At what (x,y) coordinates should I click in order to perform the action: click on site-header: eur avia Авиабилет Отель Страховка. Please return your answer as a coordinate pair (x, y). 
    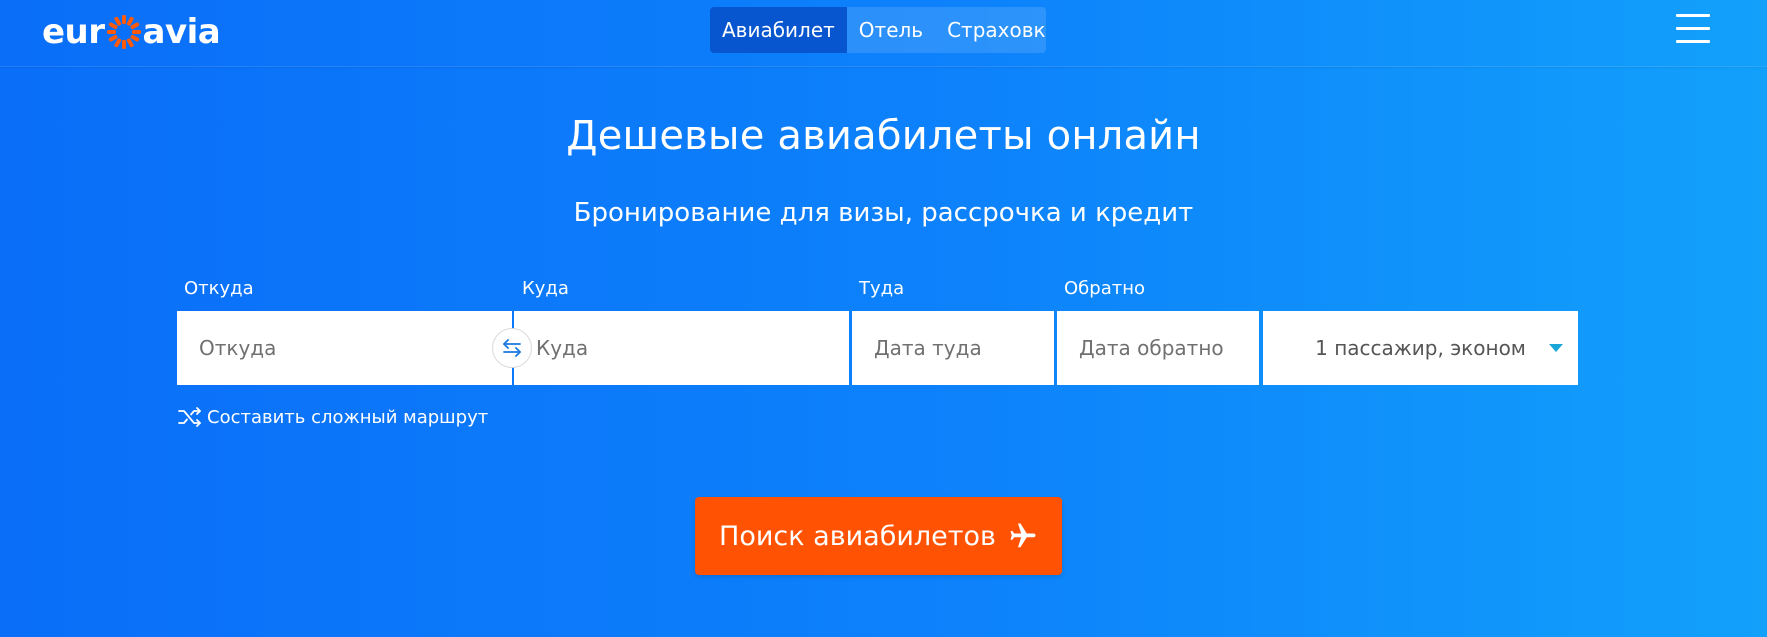
    Looking at the image, I should click on (883, 33).